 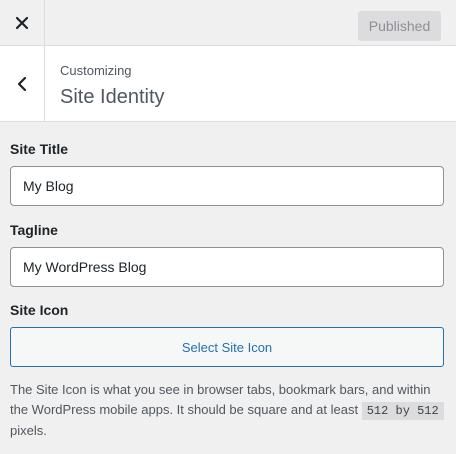 I want to click on chevron-left-icon, so click(x=22, y=83).